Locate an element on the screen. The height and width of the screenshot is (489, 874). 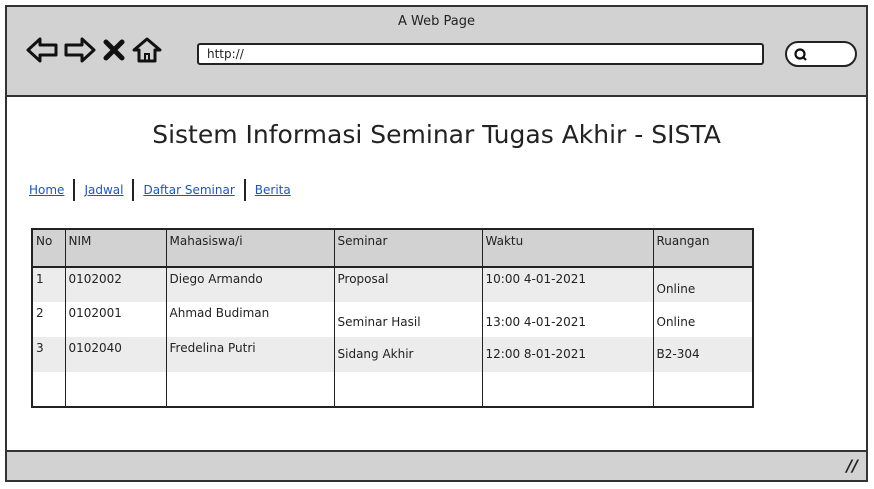
cell-waktu: 10:00 4-01-2021 is located at coordinates (567, 284).